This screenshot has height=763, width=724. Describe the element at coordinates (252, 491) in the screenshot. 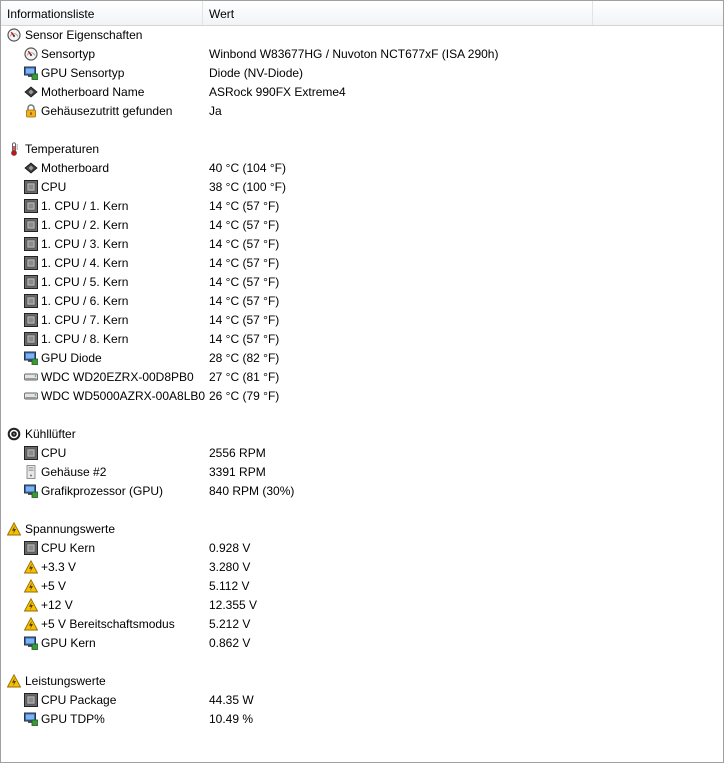

I see `item-value: 840 RPM (30%)` at that location.